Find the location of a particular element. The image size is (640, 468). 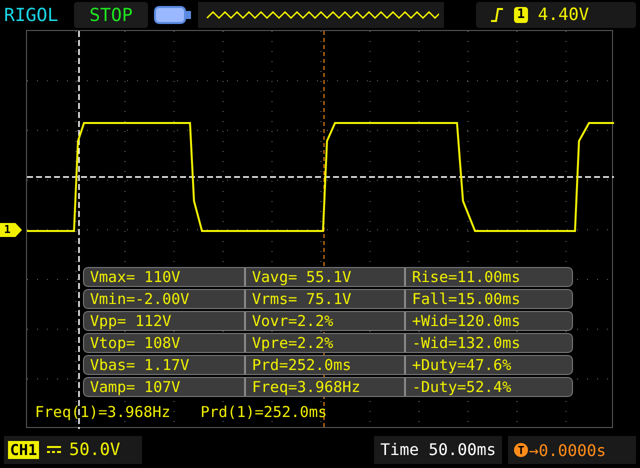

measurement-value: Vpp= 112V is located at coordinates (130, 321).